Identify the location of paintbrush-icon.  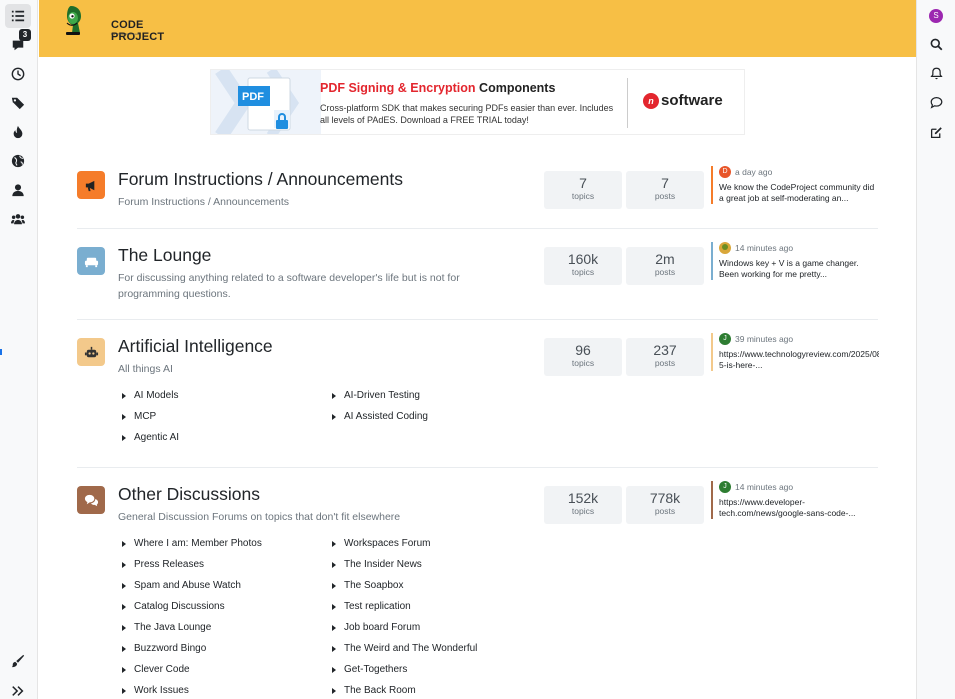
(18, 661).